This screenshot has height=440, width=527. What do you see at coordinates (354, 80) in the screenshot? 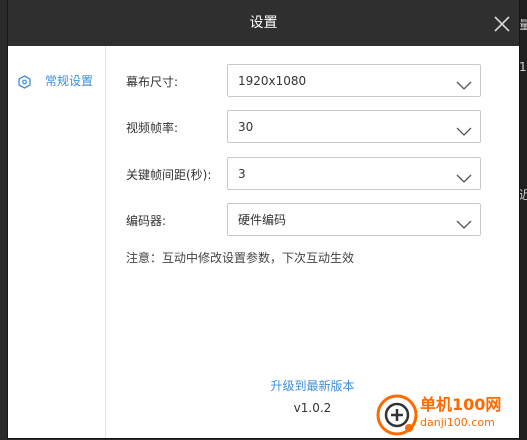
I see `canvas-size-select: 1920x1080` at bounding box center [354, 80].